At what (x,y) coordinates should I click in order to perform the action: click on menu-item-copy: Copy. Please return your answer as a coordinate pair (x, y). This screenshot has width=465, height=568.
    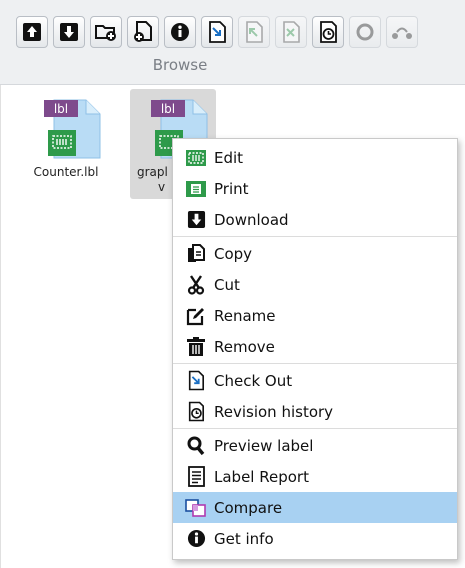
    Looking at the image, I should click on (315, 253).